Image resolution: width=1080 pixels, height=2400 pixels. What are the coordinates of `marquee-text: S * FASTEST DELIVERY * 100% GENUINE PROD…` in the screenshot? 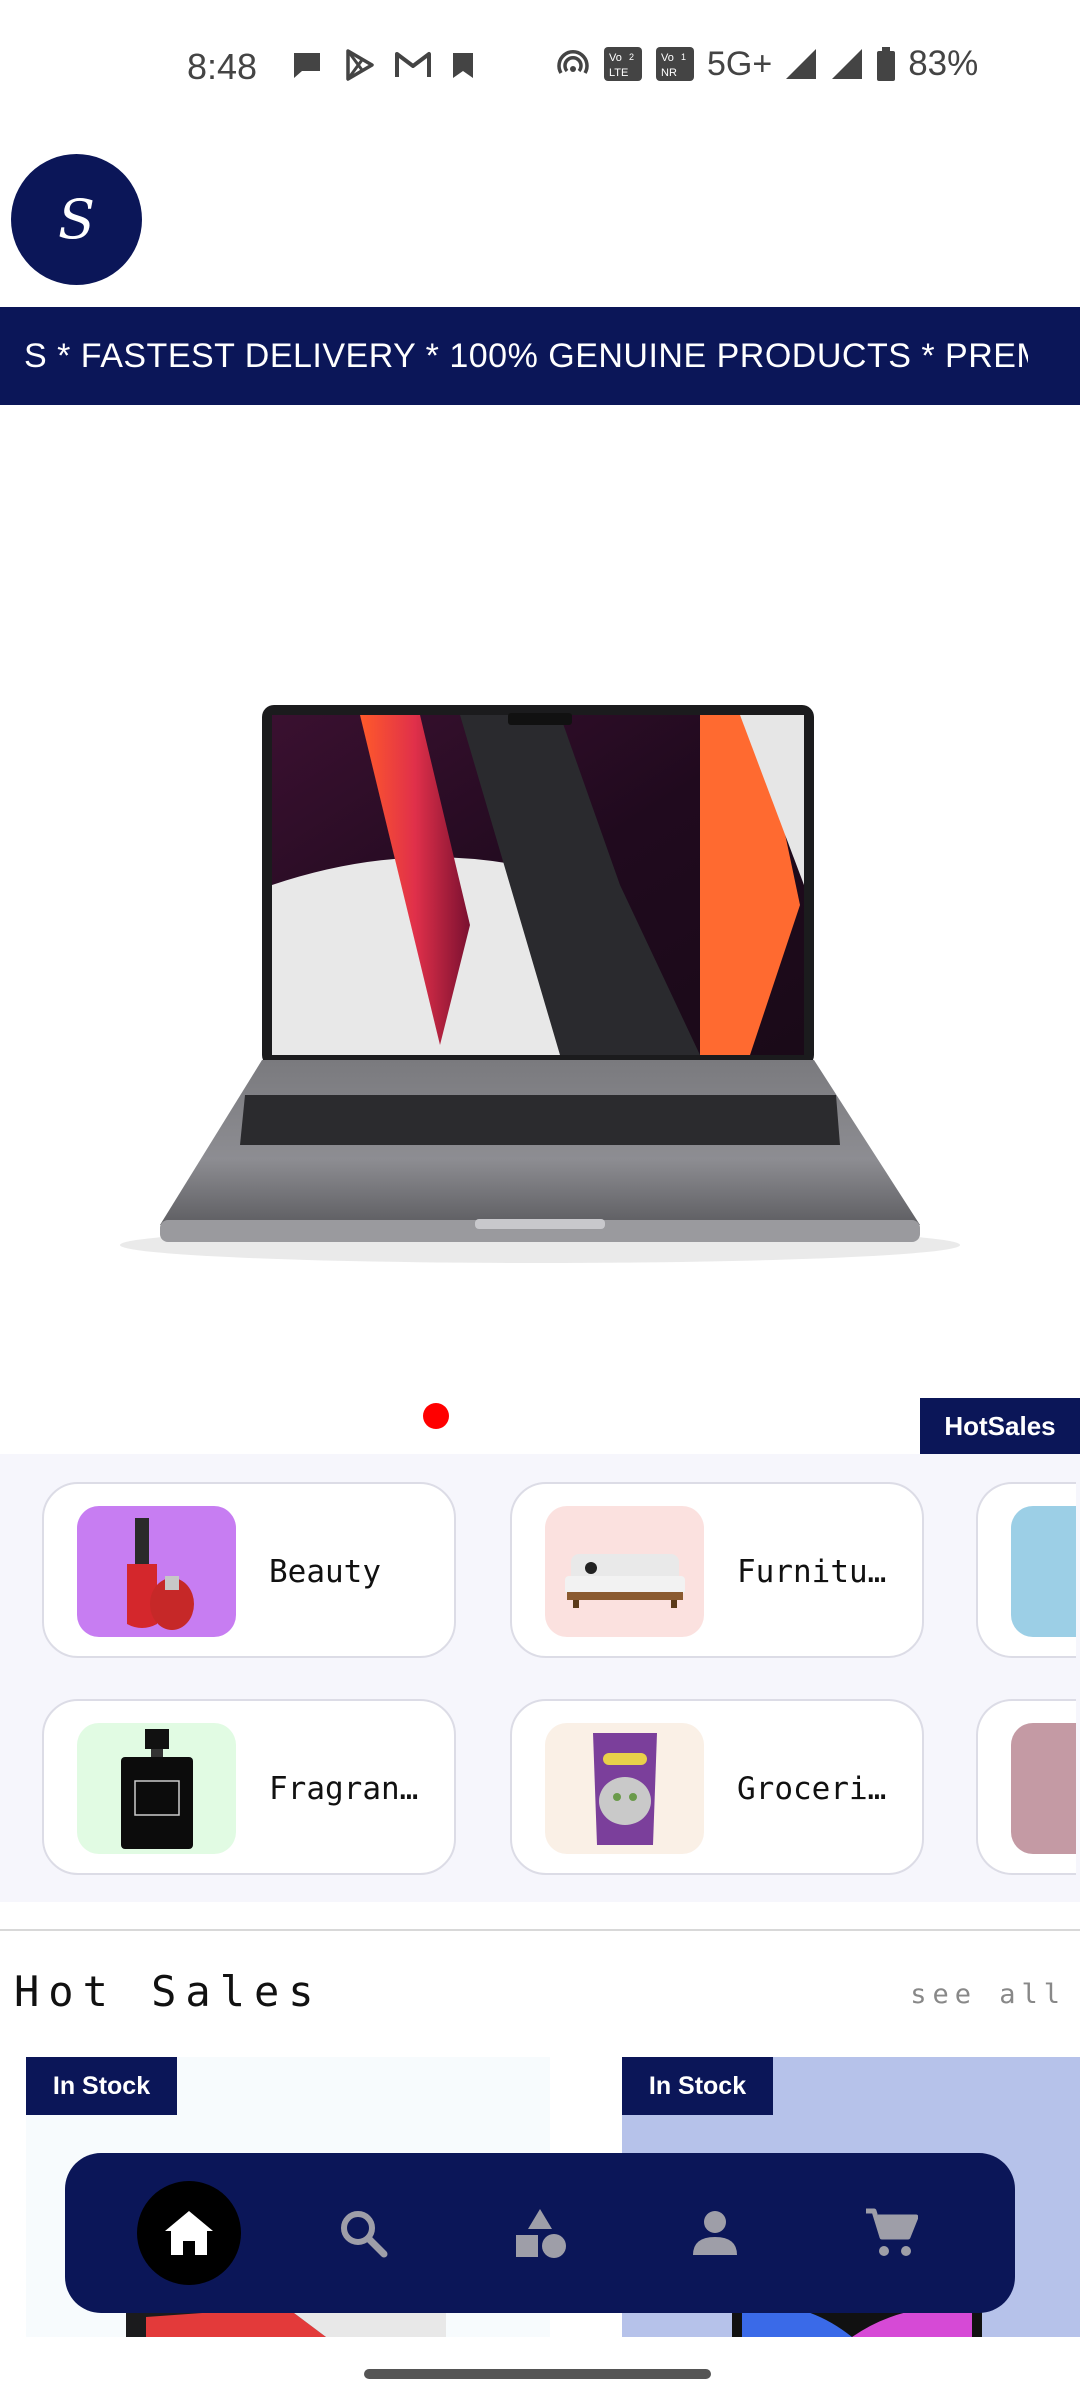 It's located at (535, 356).